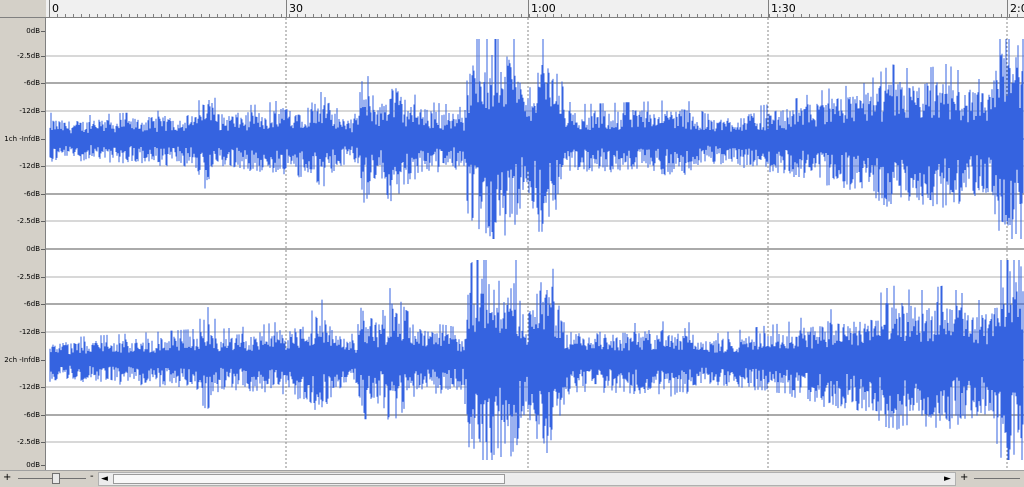 The width and height of the screenshot is (1024, 487). I want to click on db-label: -2.5dB, so click(28, 221).